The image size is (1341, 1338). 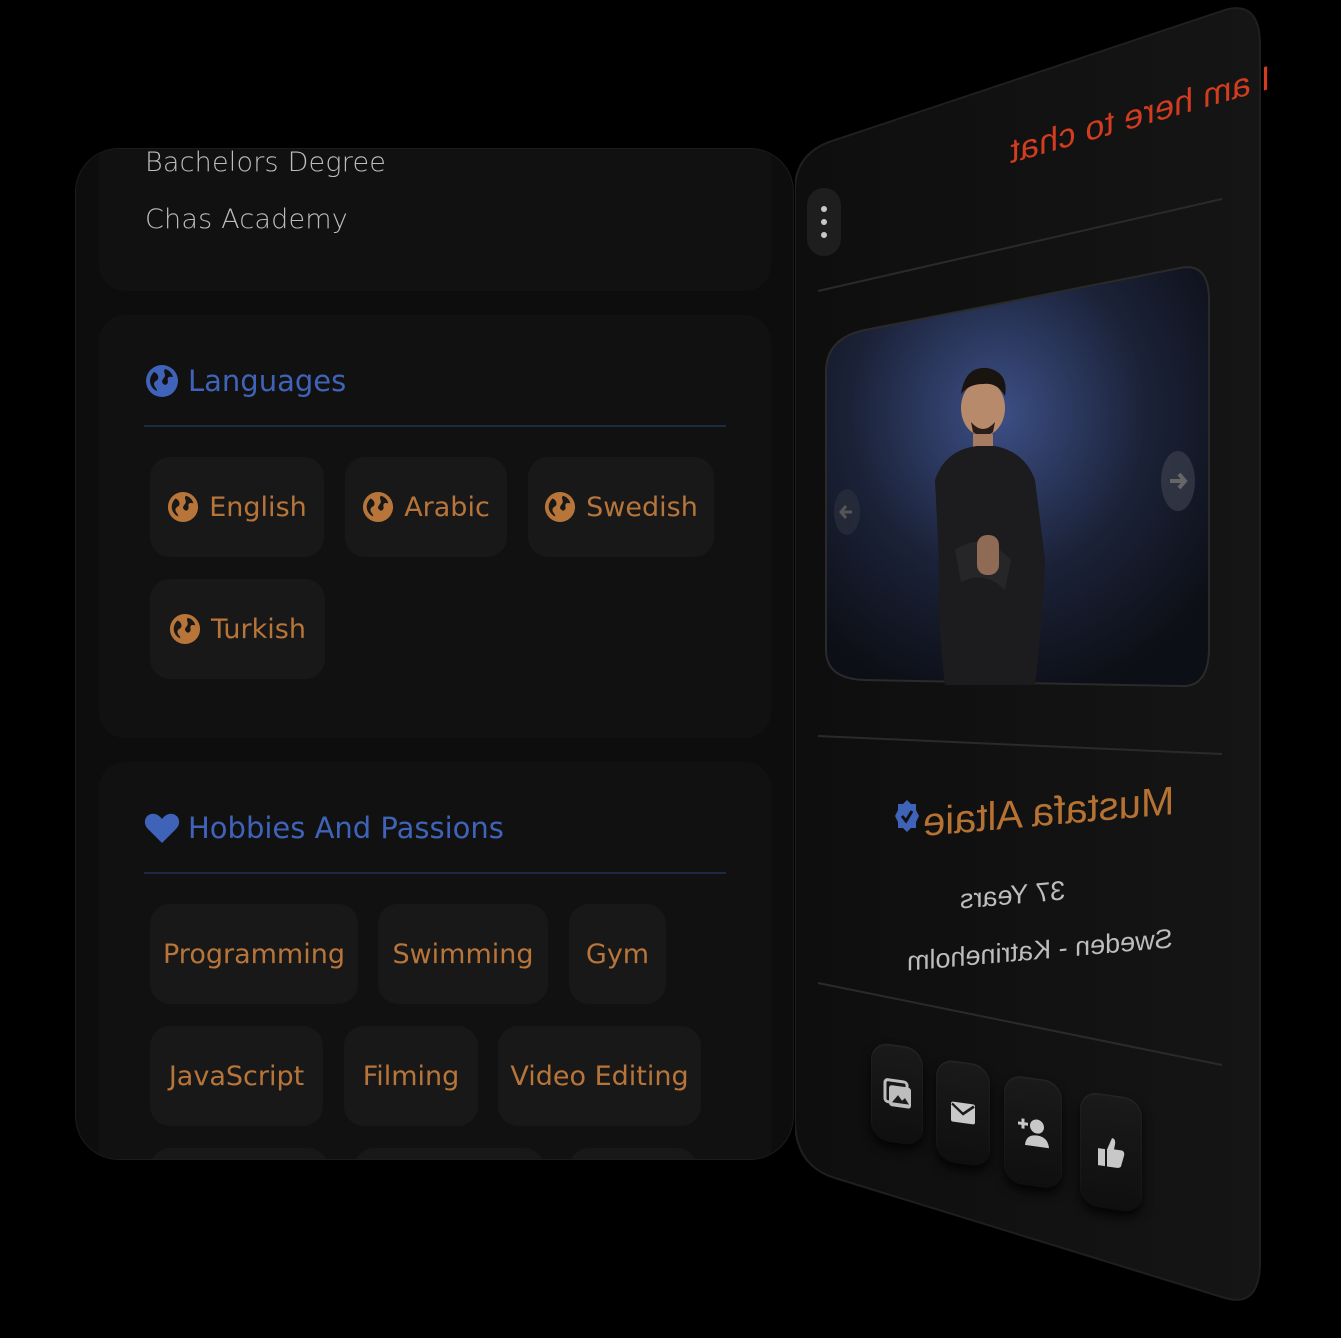 What do you see at coordinates (258, 629) in the screenshot?
I see `language-label: Turkish` at bounding box center [258, 629].